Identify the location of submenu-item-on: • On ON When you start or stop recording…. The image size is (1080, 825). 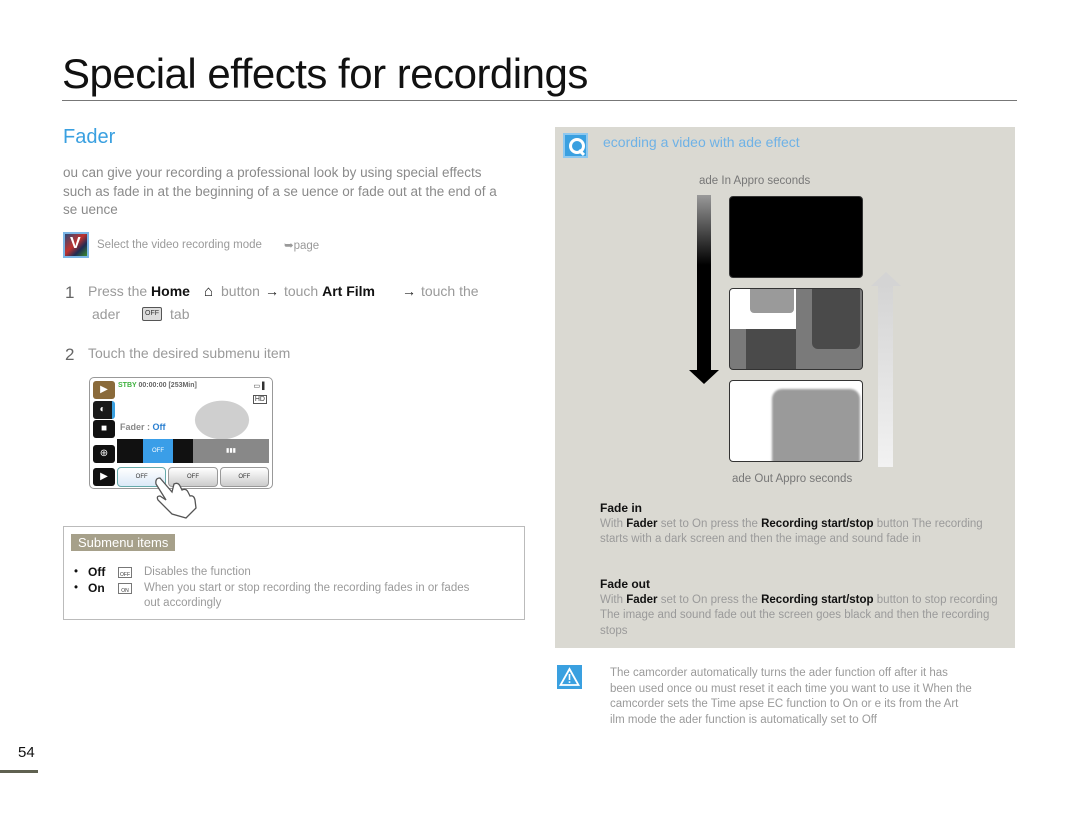
(274, 596).